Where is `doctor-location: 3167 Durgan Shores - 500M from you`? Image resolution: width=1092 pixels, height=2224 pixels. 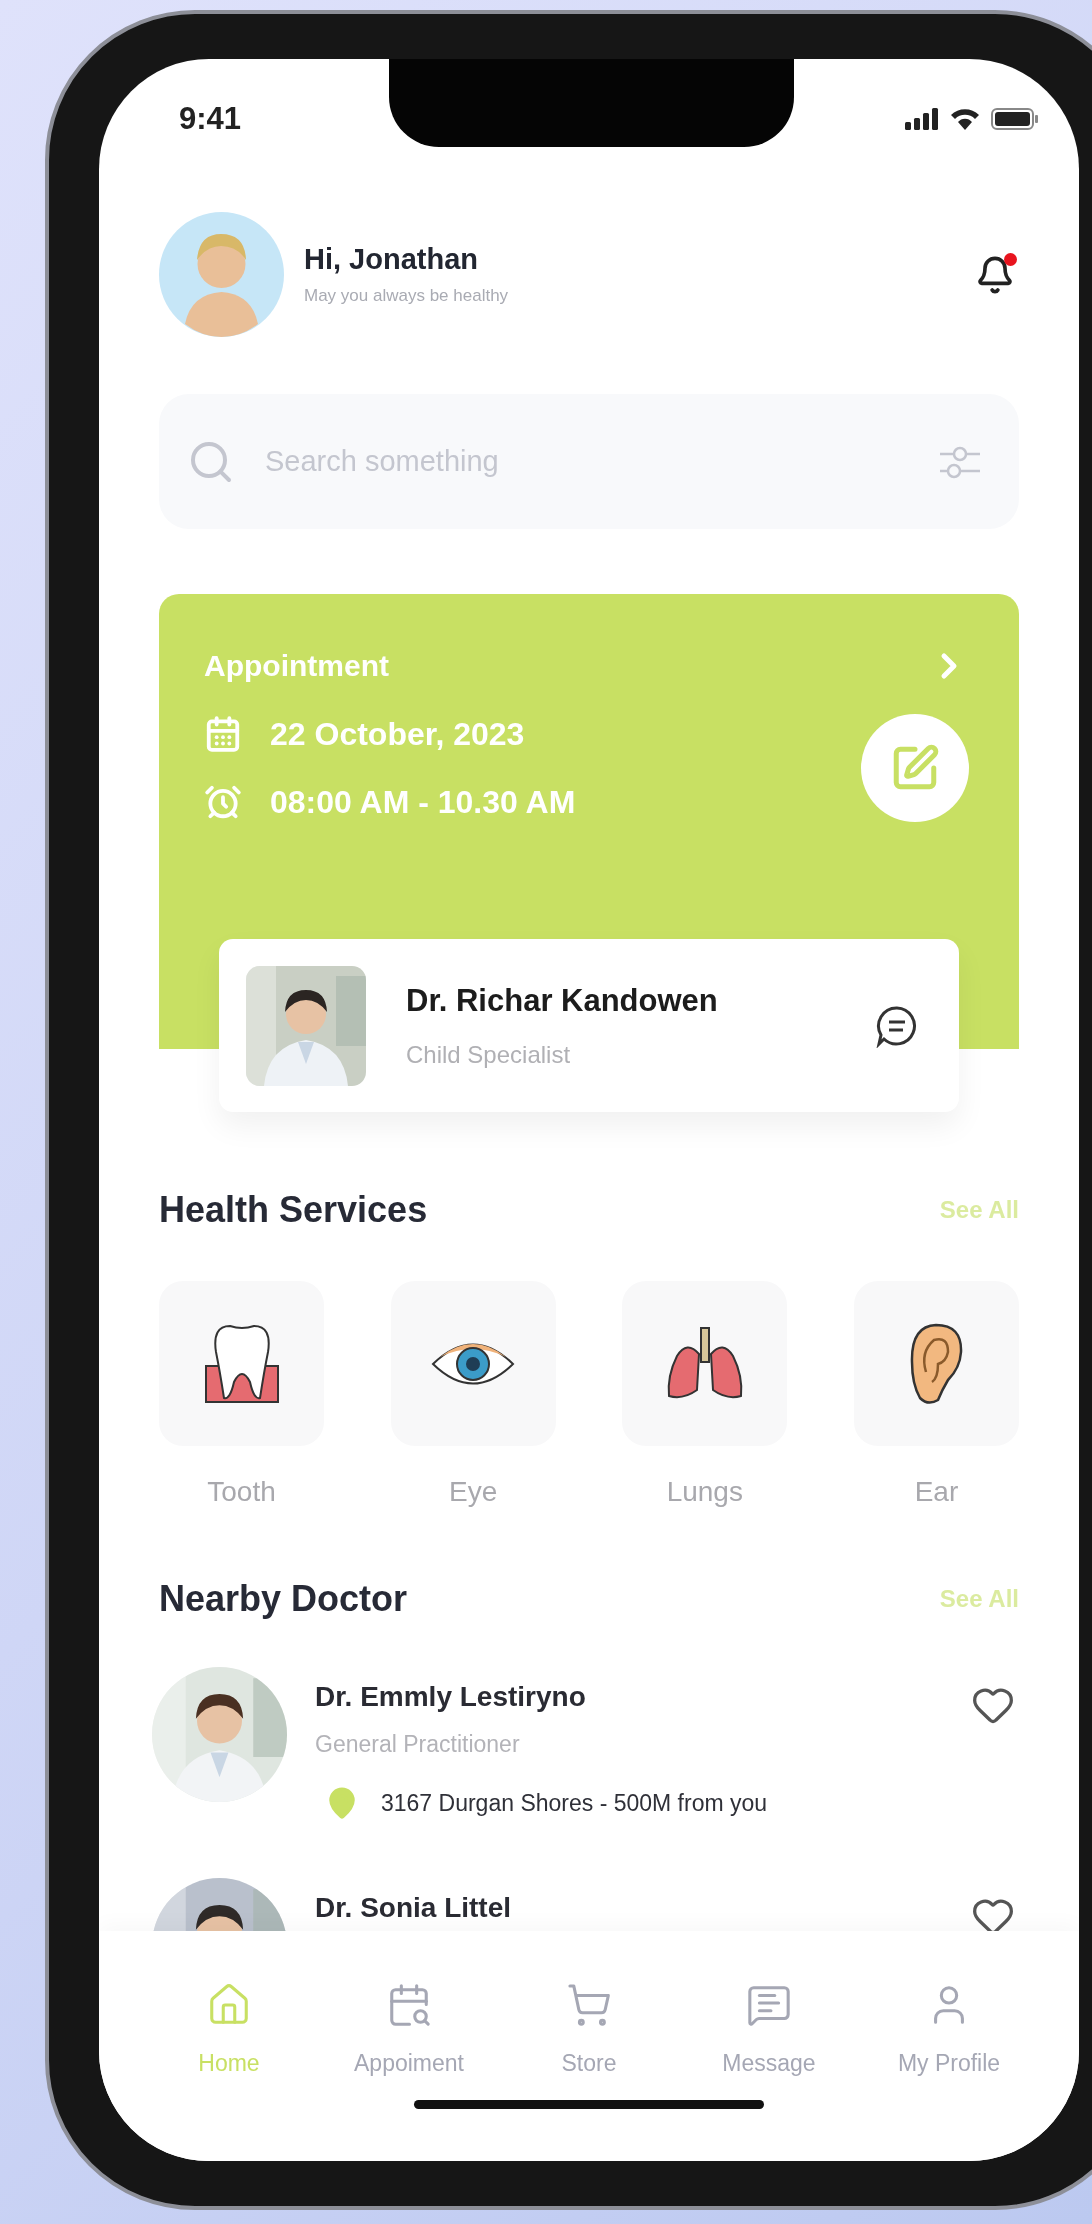
doctor-location: 3167 Durgan Shores - 500M from you is located at coordinates (574, 1803).